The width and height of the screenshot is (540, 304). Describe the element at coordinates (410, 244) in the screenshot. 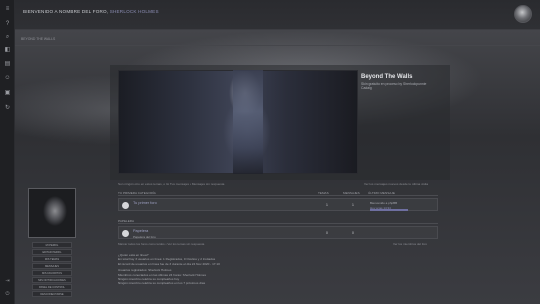

I see `members-link: Ver los miembros del foro` at that location.